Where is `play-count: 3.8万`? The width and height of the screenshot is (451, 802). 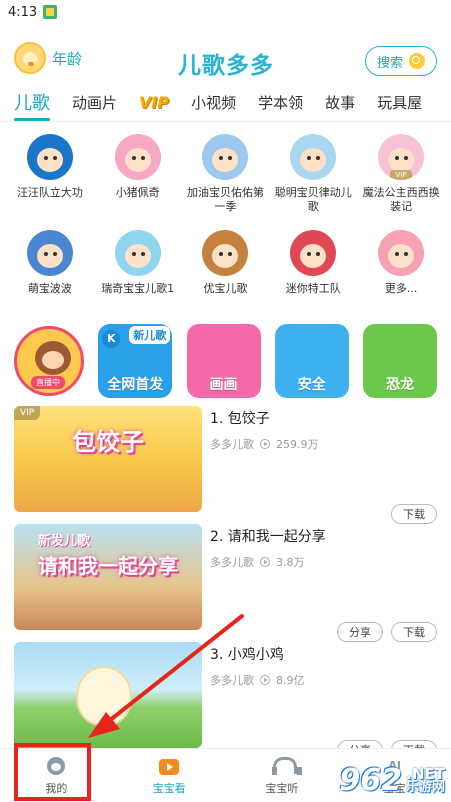 play-count: 3.8万 is located at coordinates (290, 562).